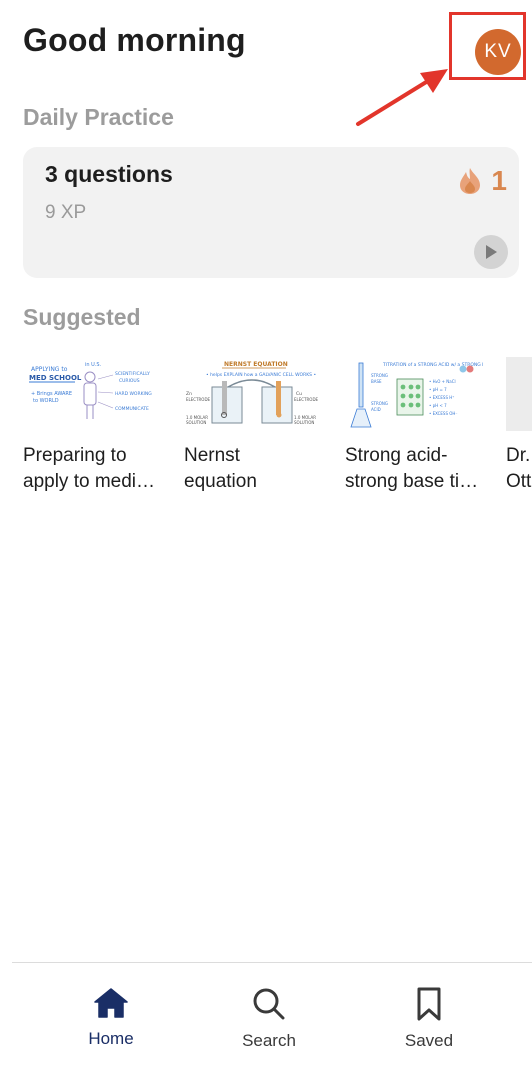  What do you see at coordinates (271, 212) in the screenshot?
I see `daily-practice-card: 3 questions 9 XP 1` at bounding box center [271, 212].